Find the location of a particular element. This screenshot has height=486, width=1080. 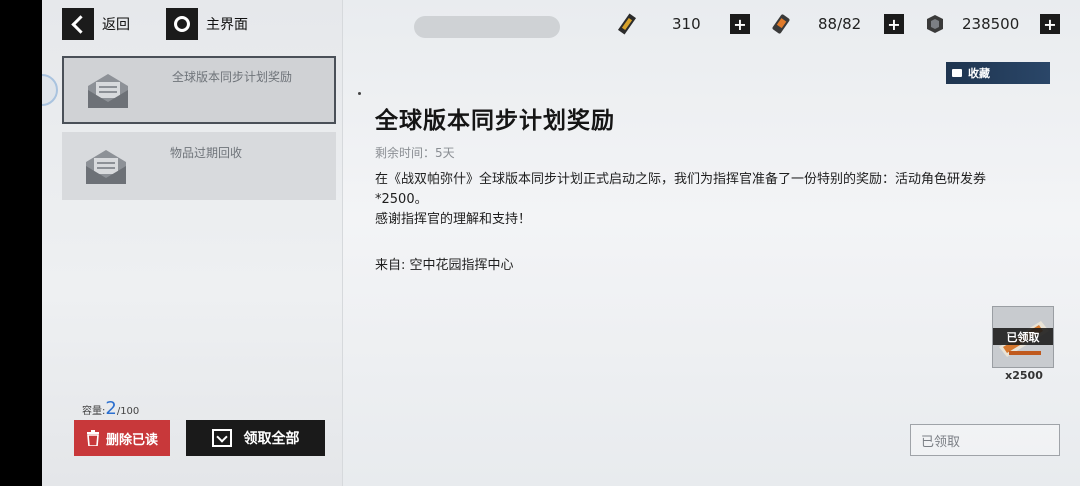

home-circle-icon is located at coordinates (182, 24).